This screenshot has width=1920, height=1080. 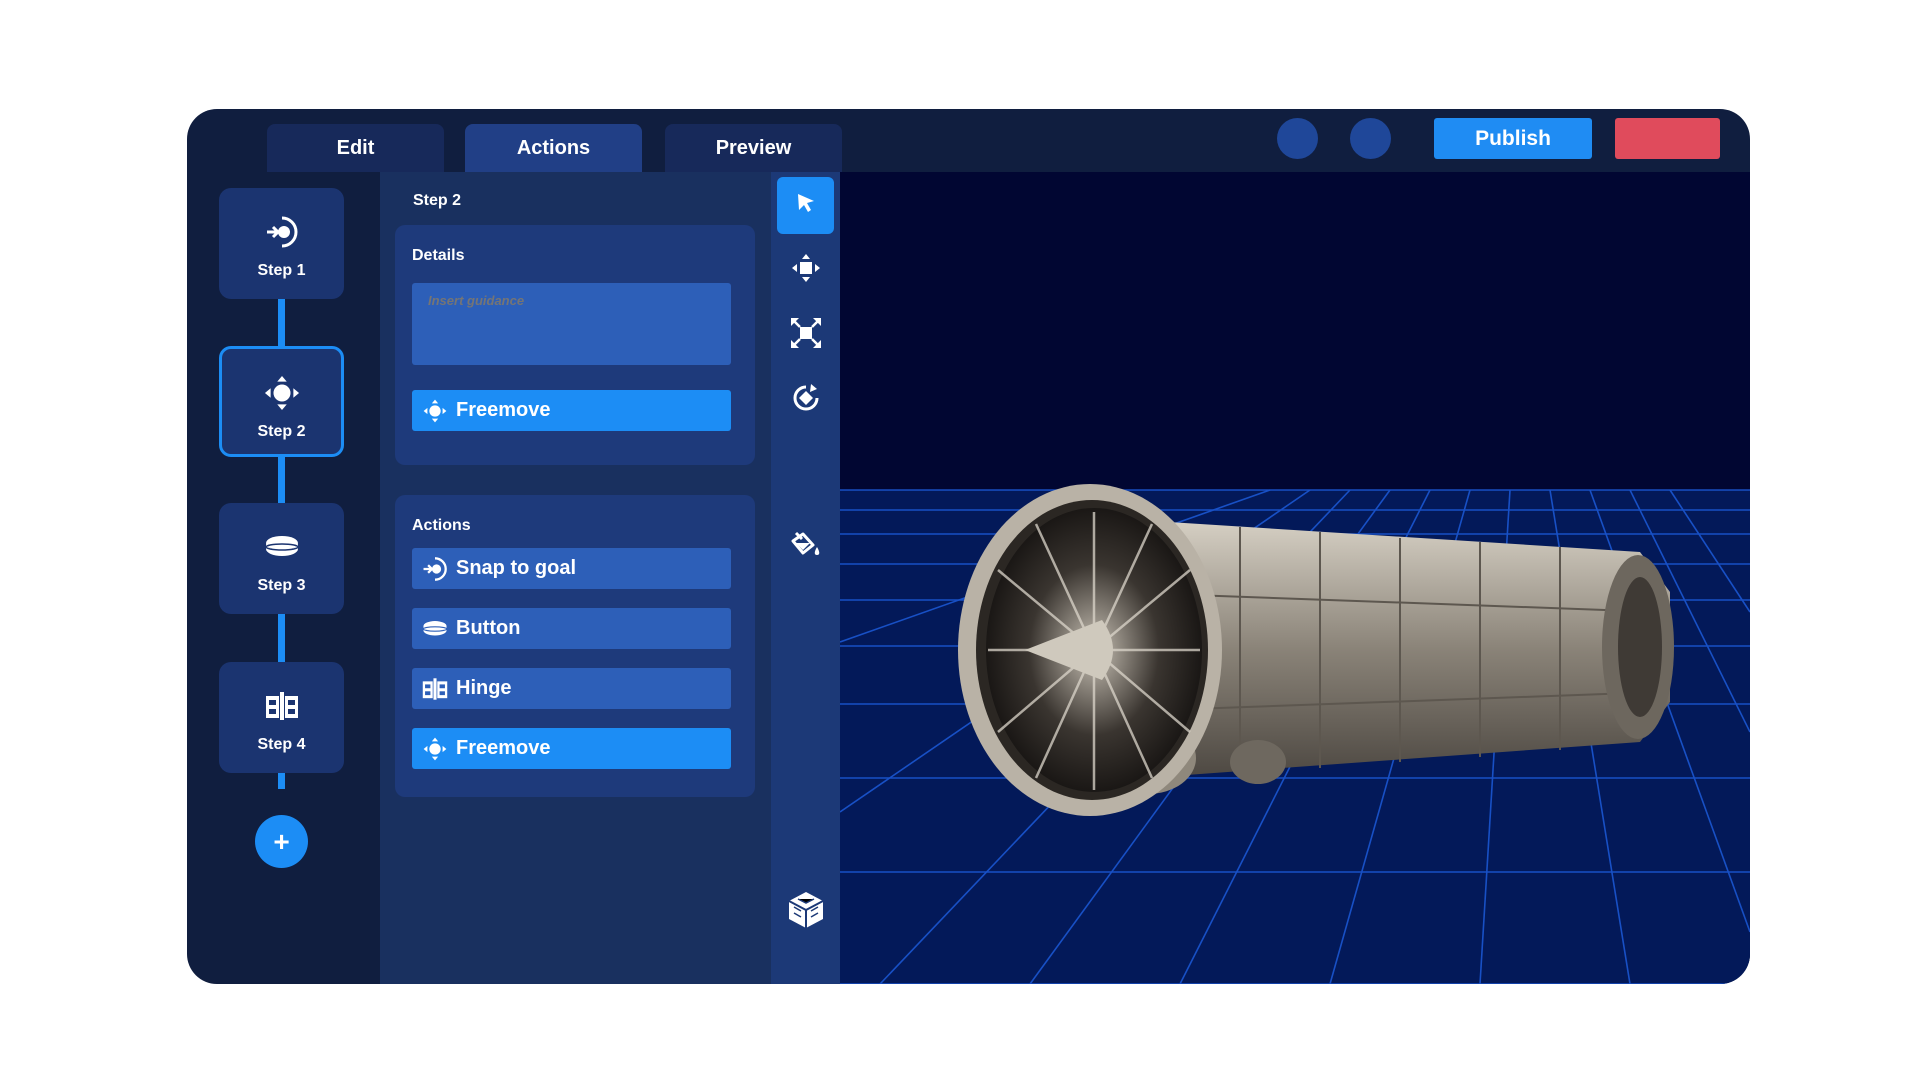 I want to click on tab-edit: Edit, so click(x=355, y=148).